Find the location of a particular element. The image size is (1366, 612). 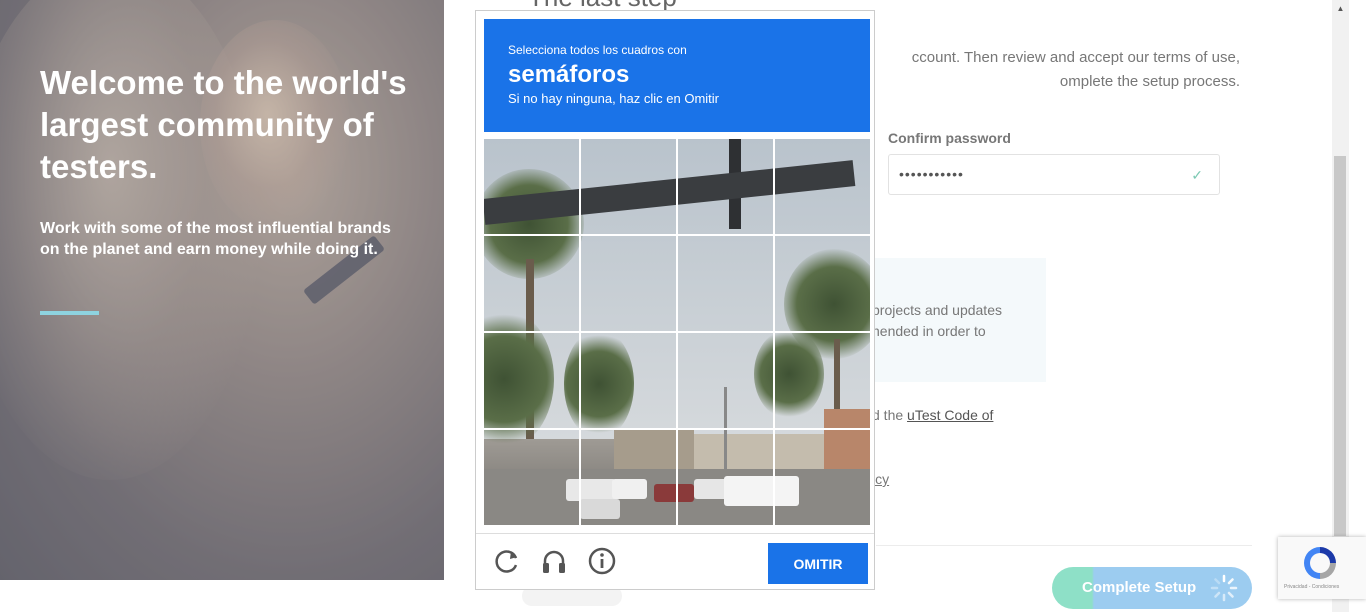

confirm-password-value: ••••••••••• is located at coordinates (931, 174).